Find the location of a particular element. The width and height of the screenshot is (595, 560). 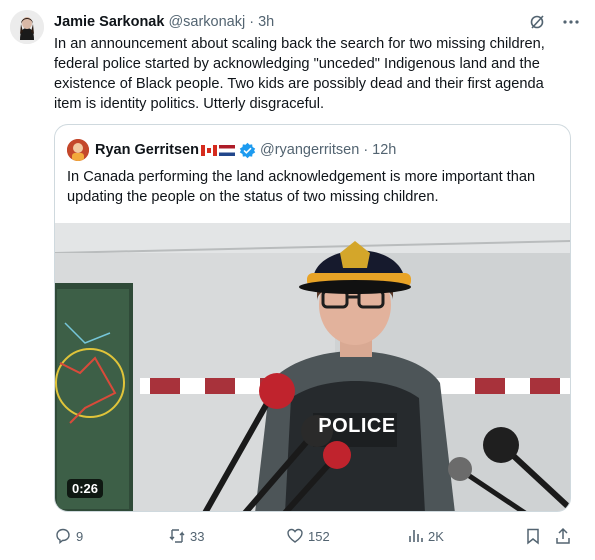

share-button is located at coordinates (563, 536).